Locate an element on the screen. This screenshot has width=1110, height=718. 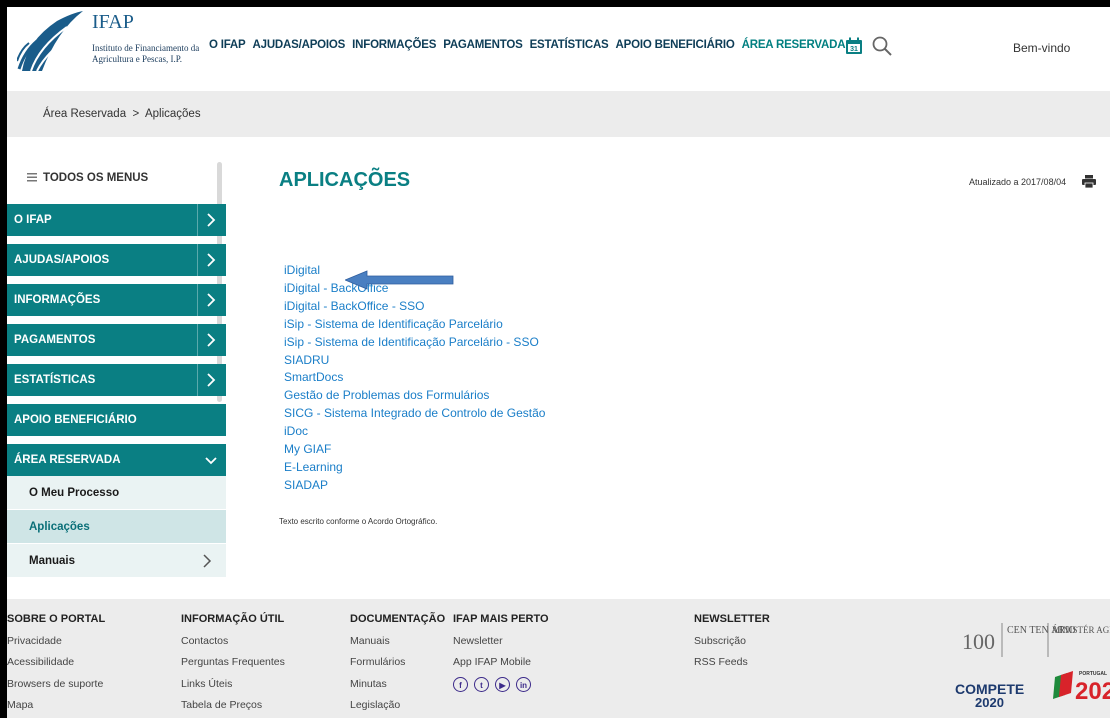
sidebar-item-label: INFORMAÇÕES is located at coordinates (57, 300).